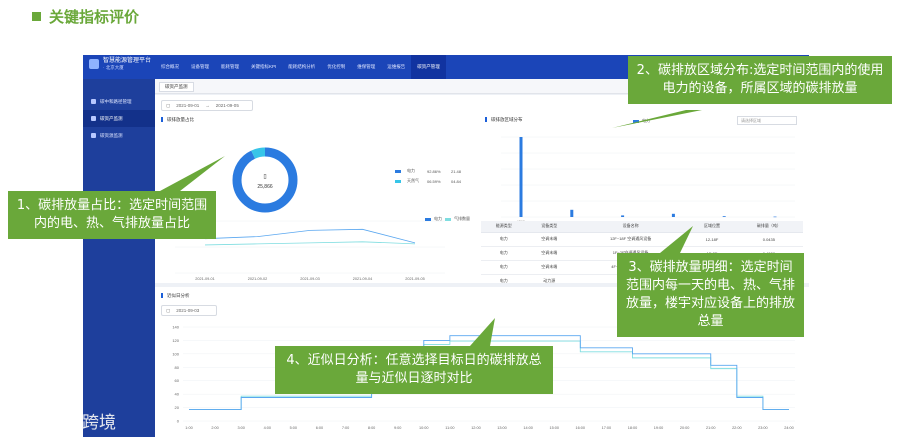 The image size is (900, 437). Describe the element at coordinates (119, 135) in the screenshot. I see `sidebar-item-2: 碳资源监测` at that location.